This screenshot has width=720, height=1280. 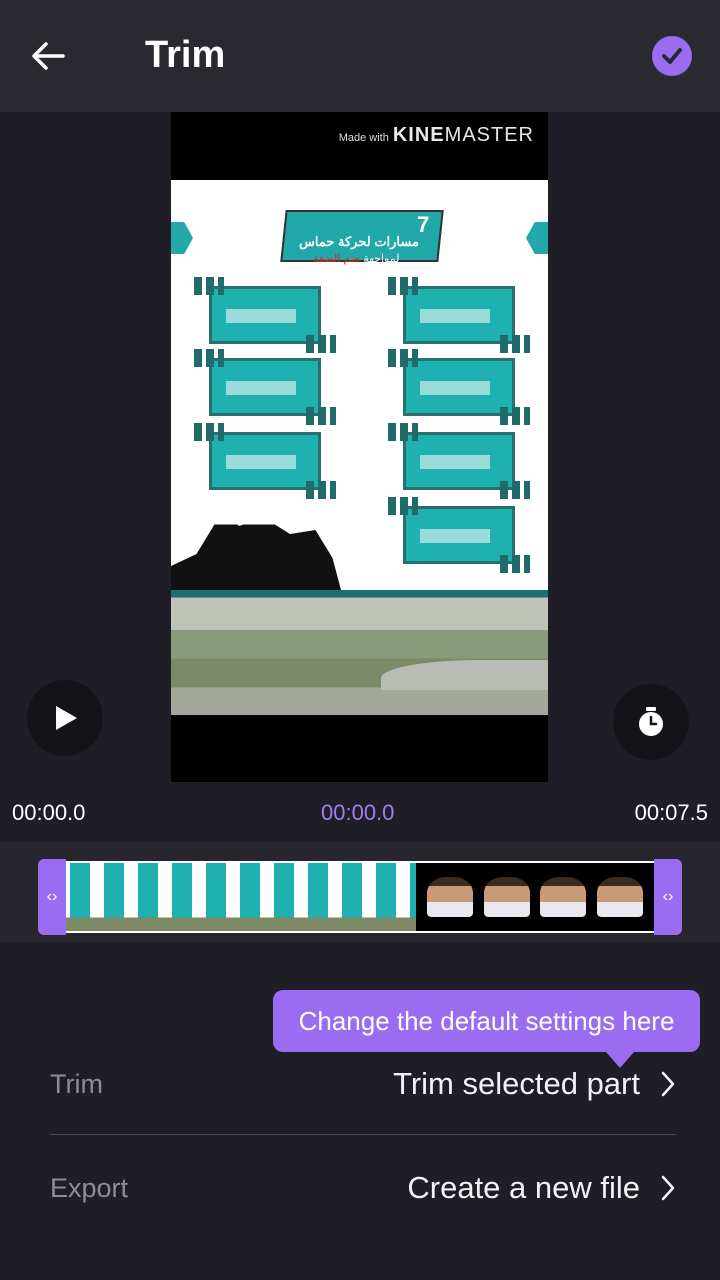 I want to click on current-time: 00:00.0, so click(x=358, y=812).